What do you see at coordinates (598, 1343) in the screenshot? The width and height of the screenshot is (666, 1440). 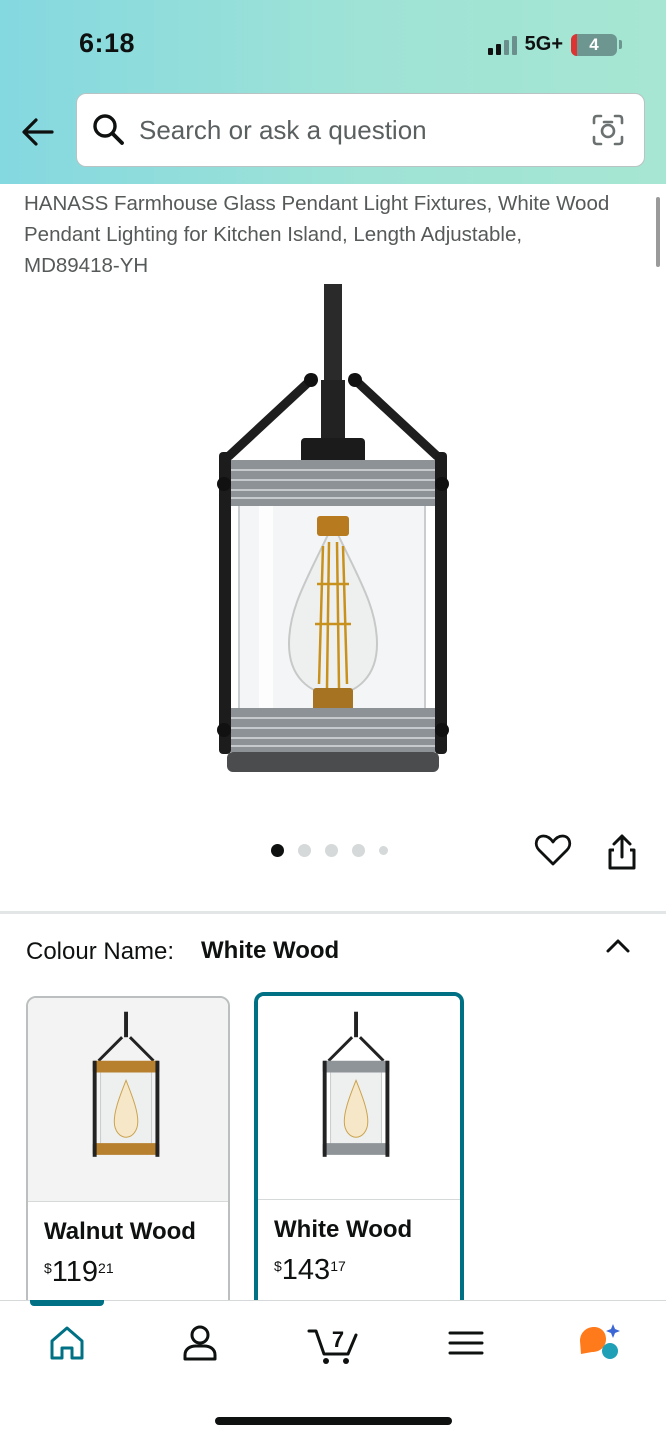 I see `assistant-icon` at bounding box center [598, 1343].